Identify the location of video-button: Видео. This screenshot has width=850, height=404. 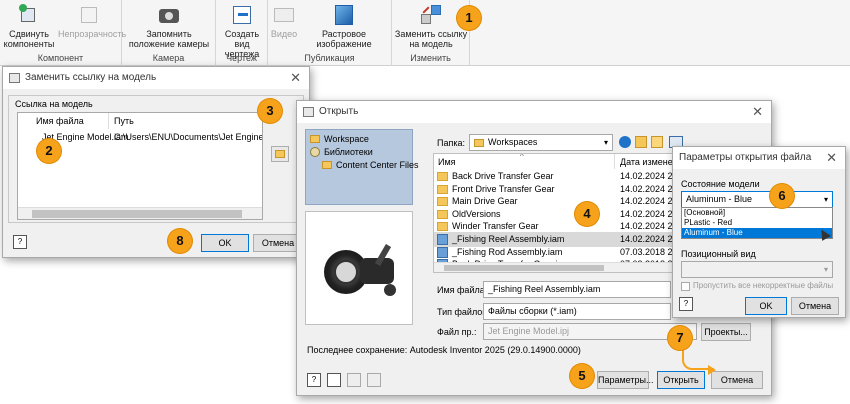
(284, 21).